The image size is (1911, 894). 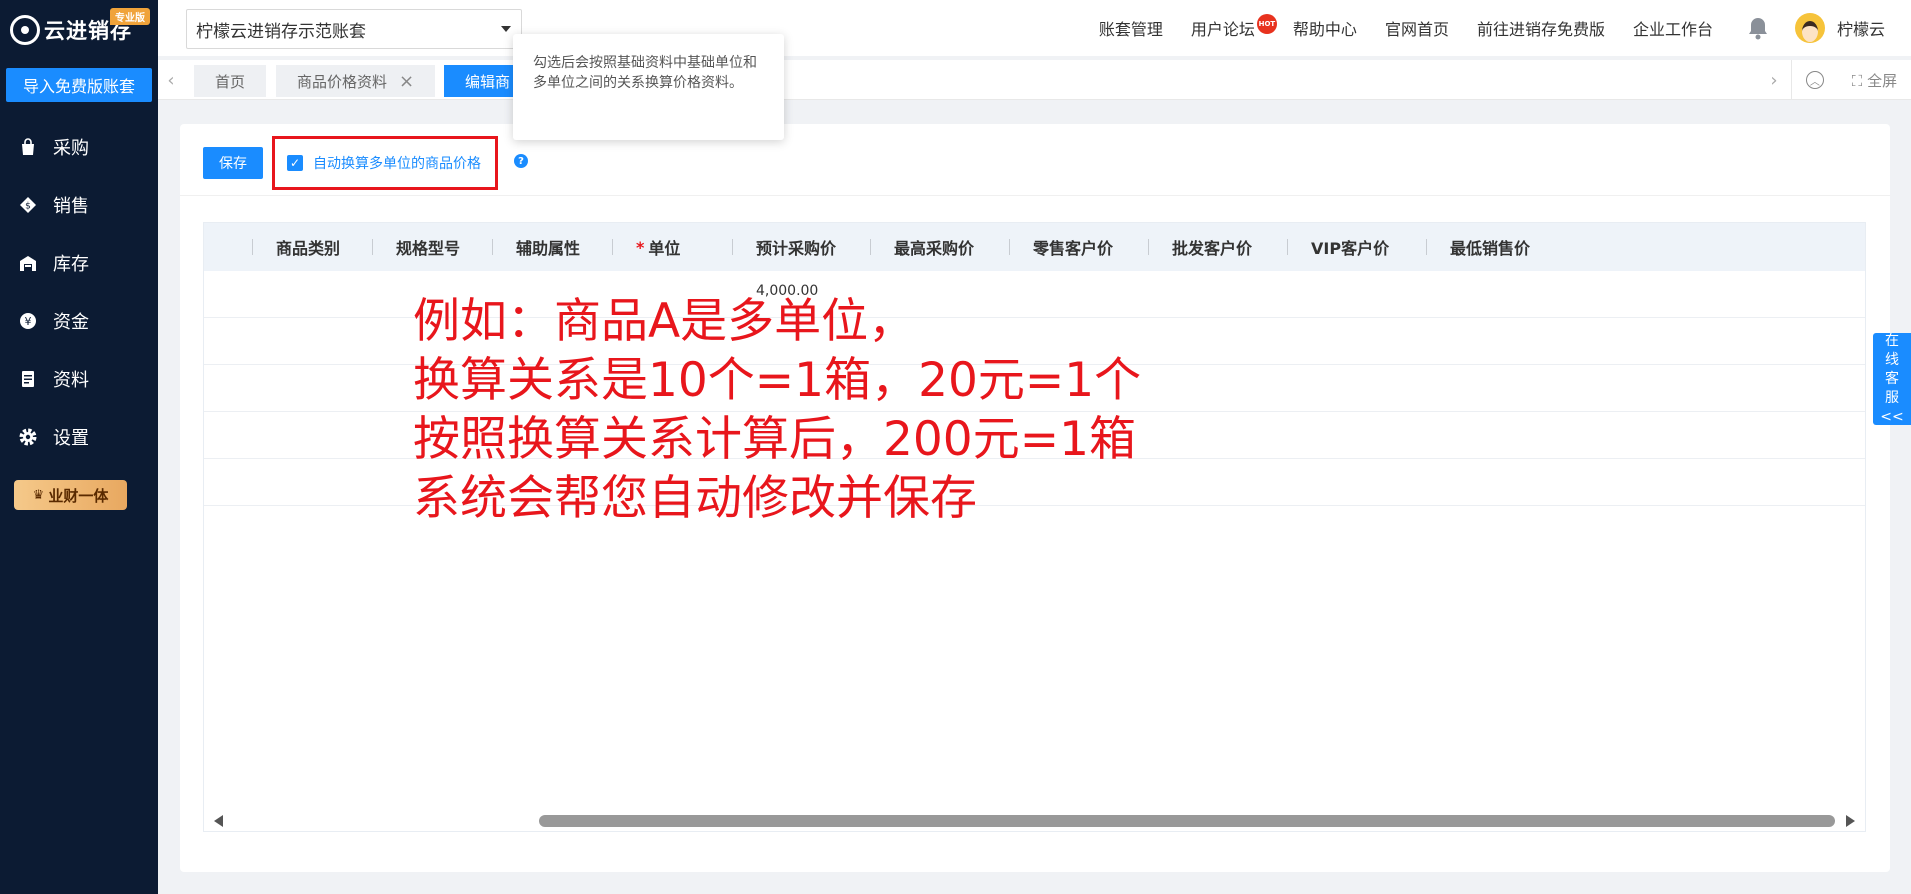 What do you see at coordinates (28, 263) in the screenshot?
I see `warehouse-icon` at bounding box center [28, 263].